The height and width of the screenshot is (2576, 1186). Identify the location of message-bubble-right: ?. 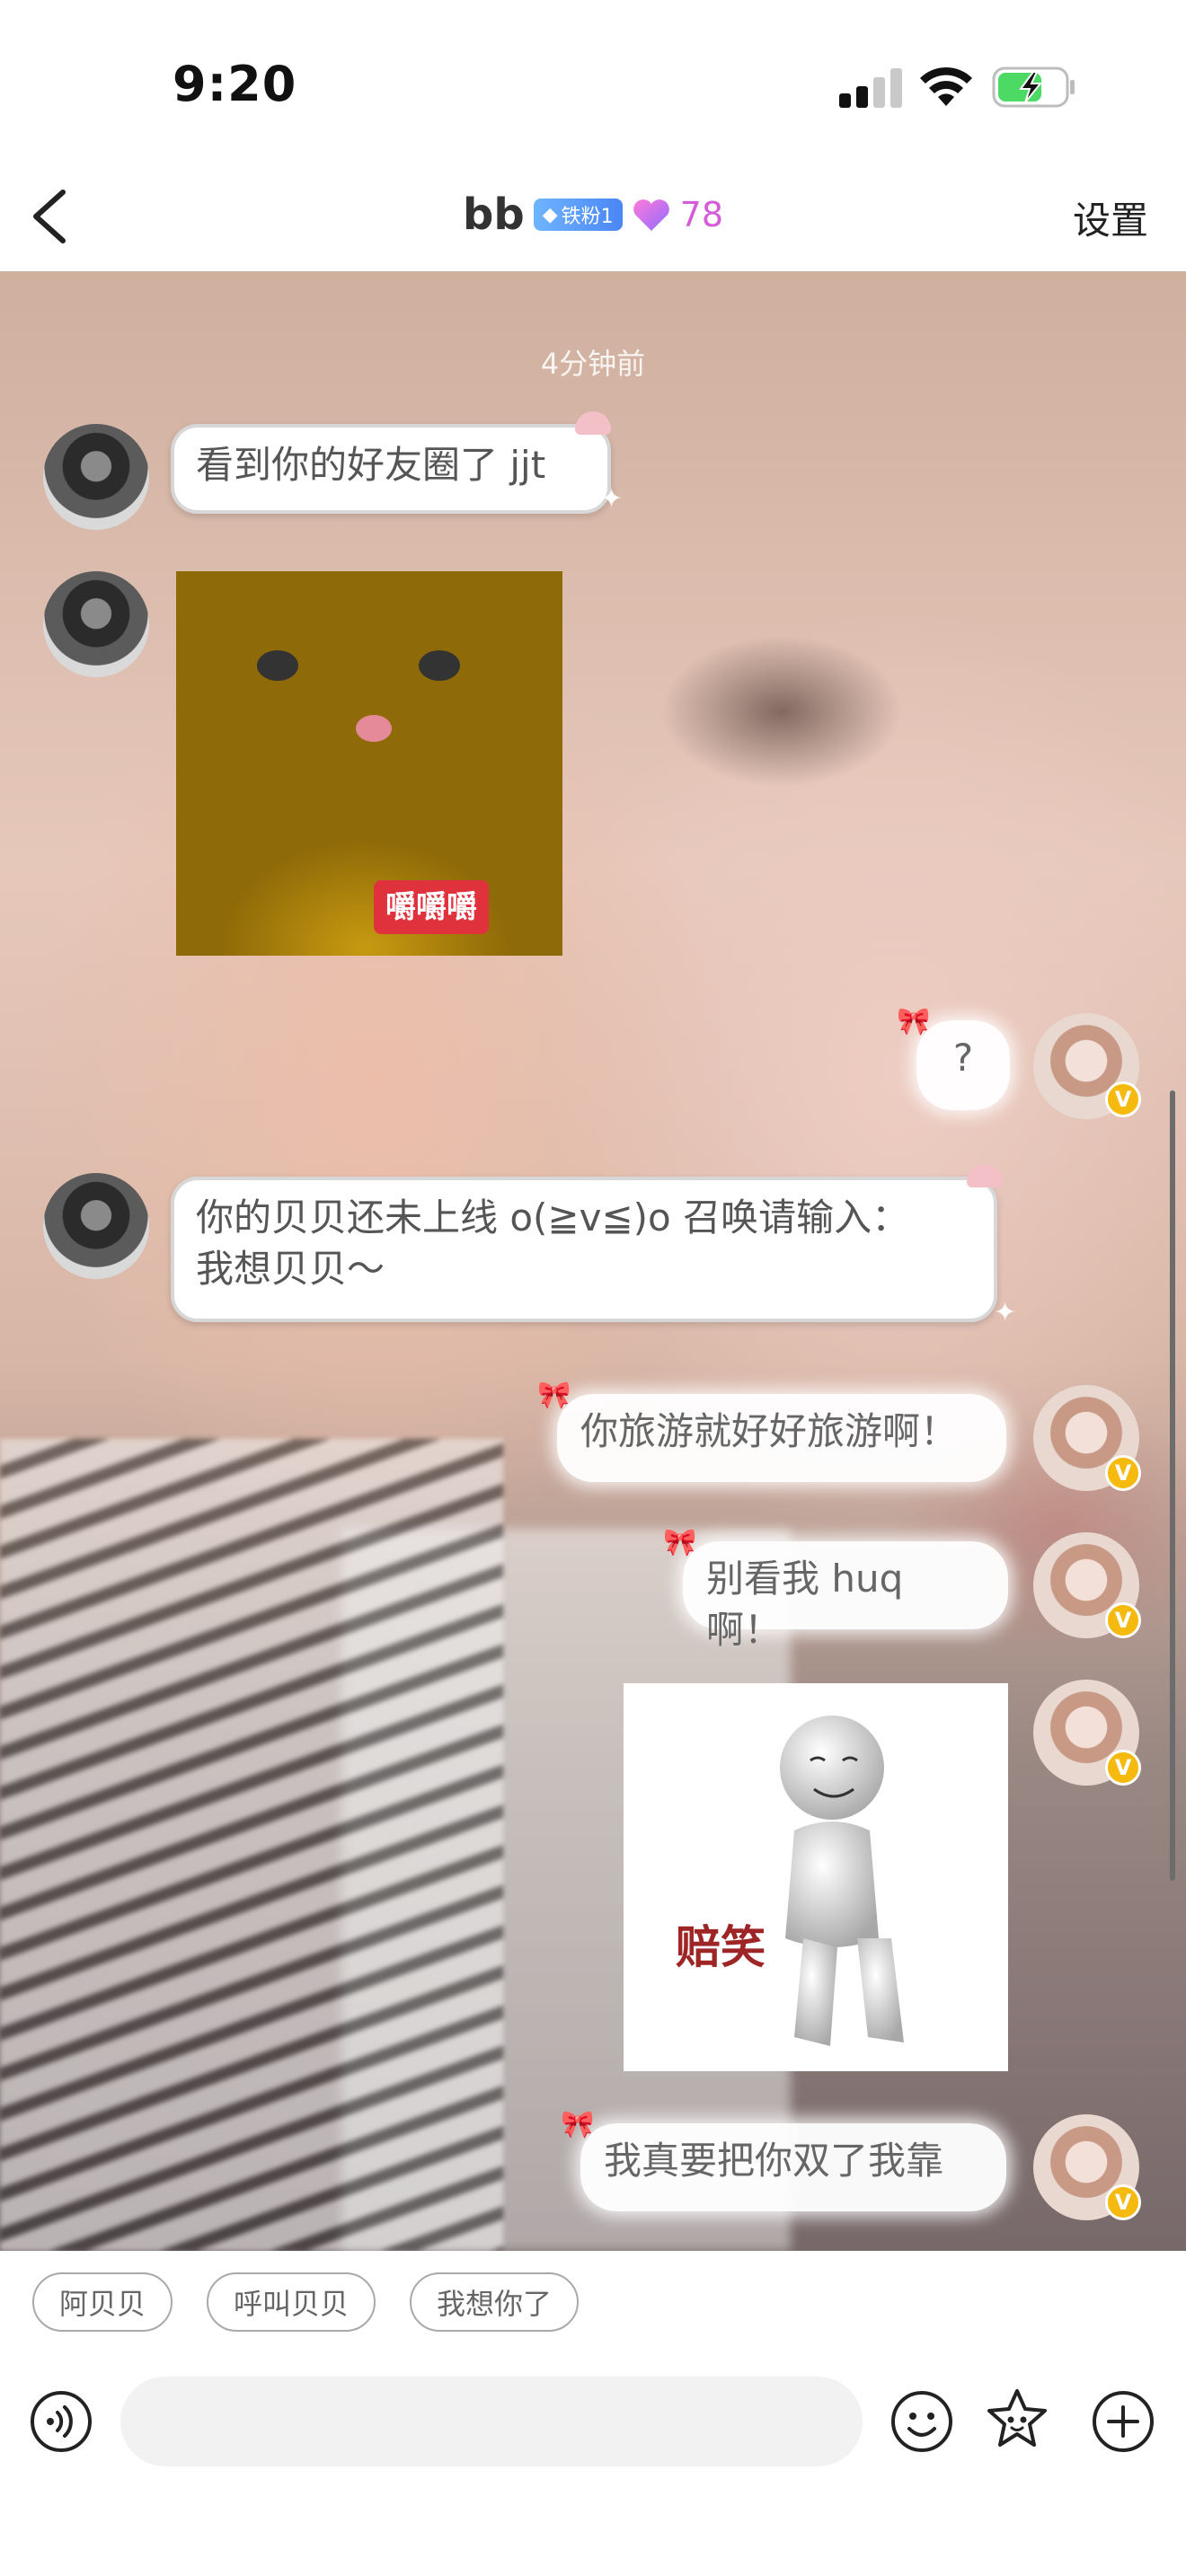
(963, 1065).